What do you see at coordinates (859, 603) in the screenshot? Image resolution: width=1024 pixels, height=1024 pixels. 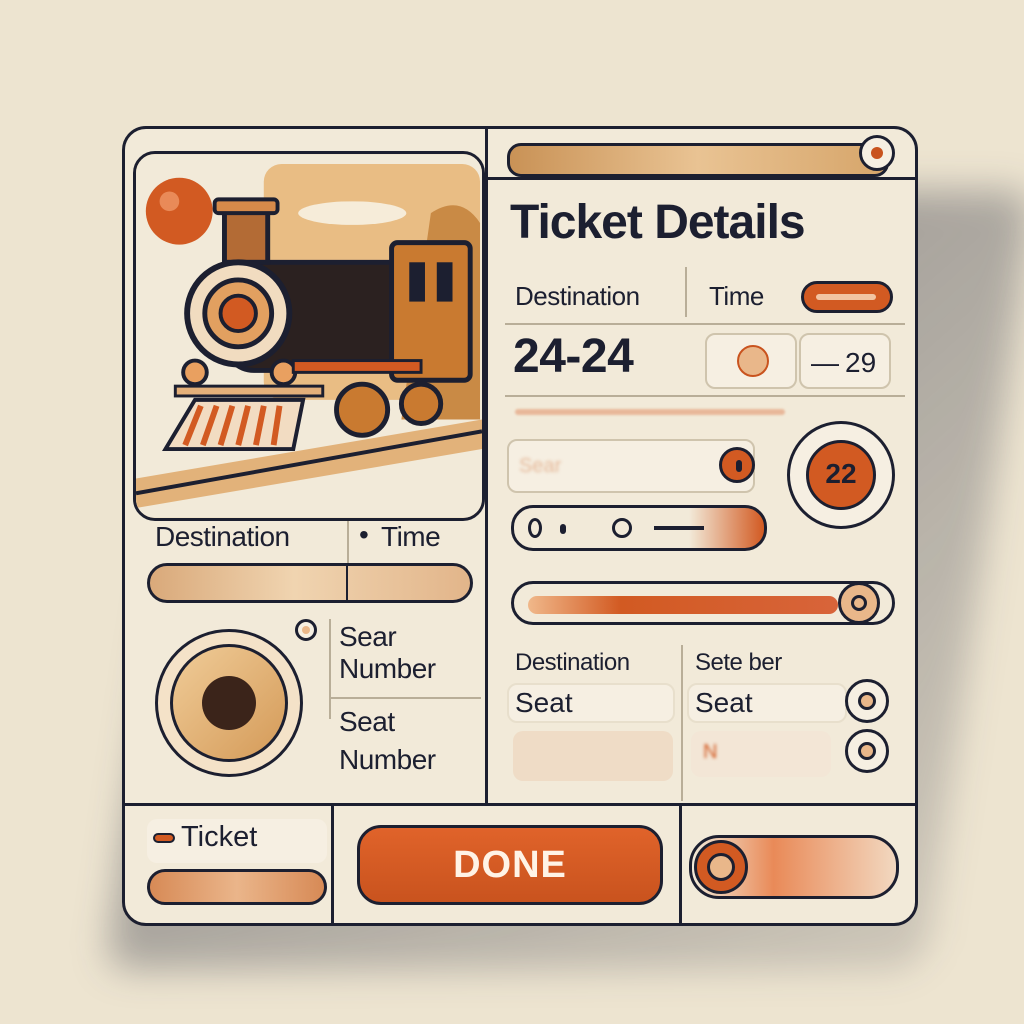 I see `slider-thumb` at bounding box center [859, 603].